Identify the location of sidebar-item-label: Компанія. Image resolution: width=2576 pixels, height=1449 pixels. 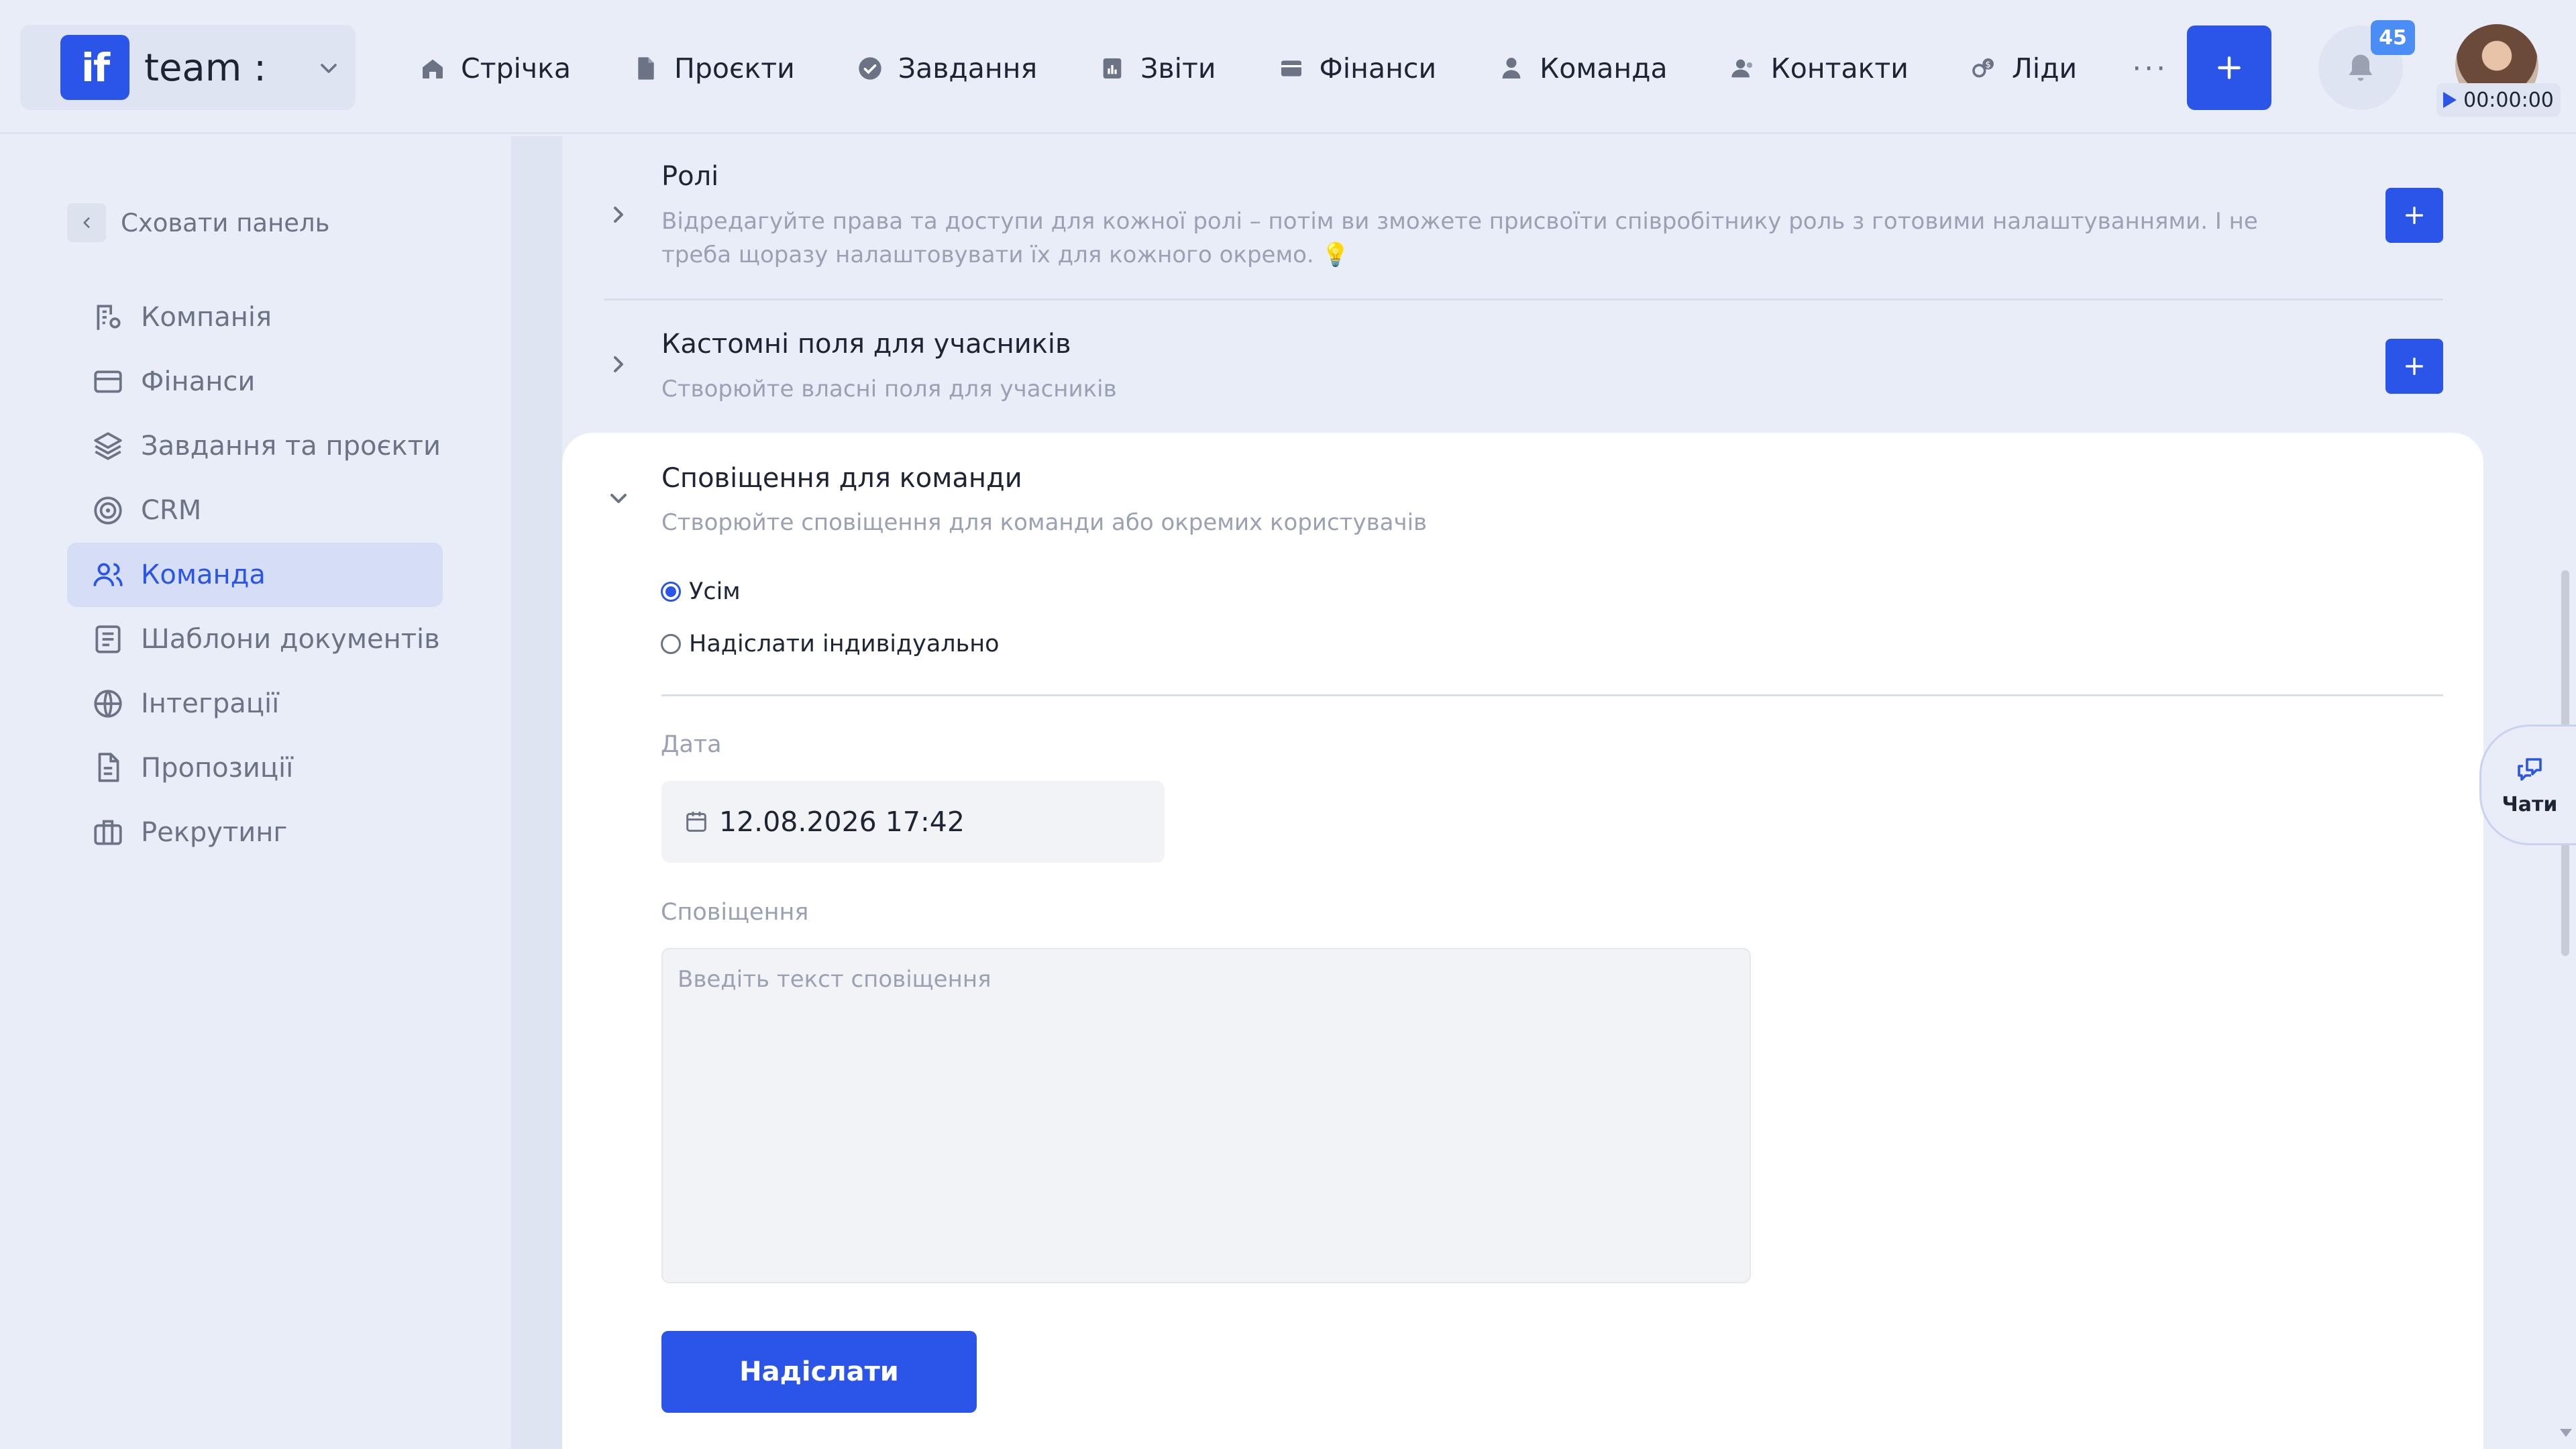
(206, 317).